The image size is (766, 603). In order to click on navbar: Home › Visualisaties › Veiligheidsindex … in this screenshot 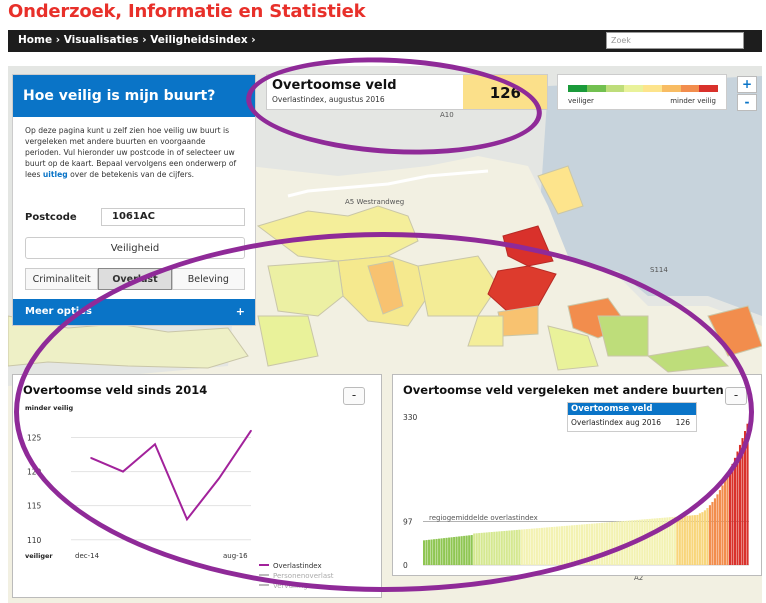, I will do `click(385, 41)`.